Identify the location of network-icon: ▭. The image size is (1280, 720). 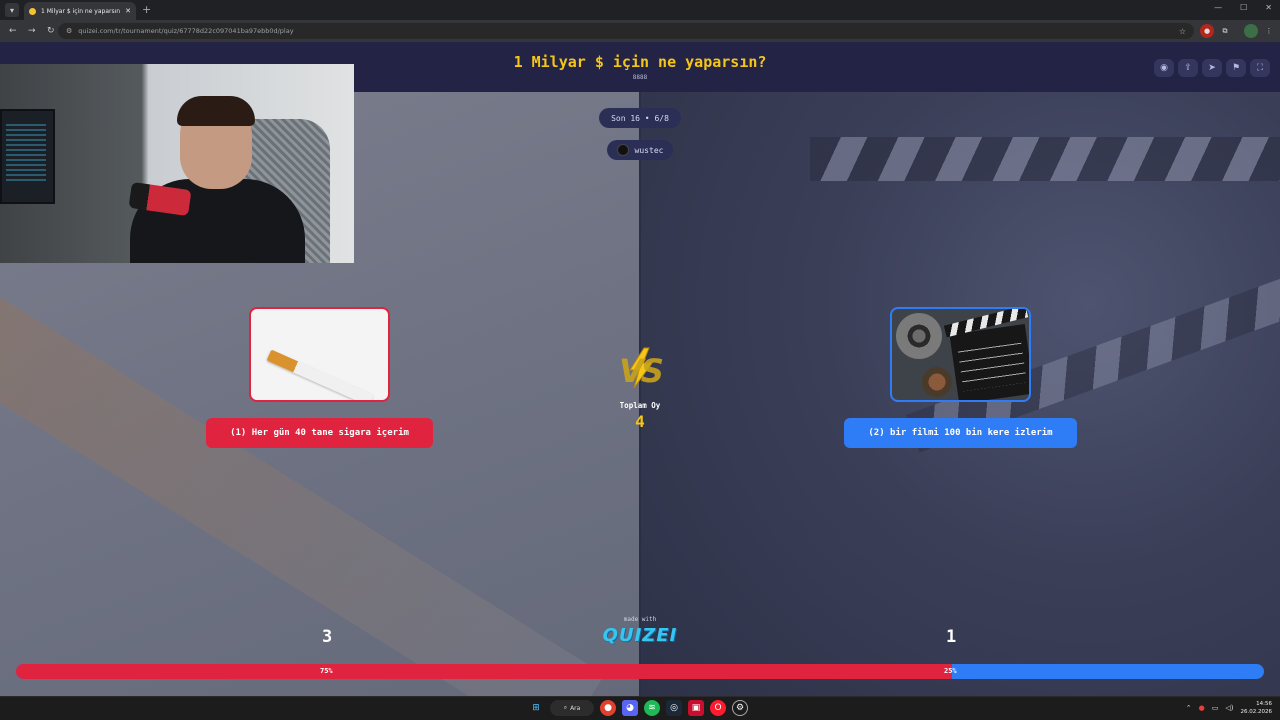
(1215, 708).